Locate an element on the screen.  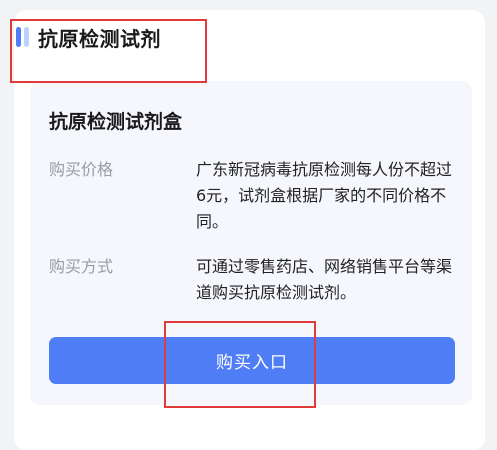
title-highlight-box is located at coordinates (108, 51).